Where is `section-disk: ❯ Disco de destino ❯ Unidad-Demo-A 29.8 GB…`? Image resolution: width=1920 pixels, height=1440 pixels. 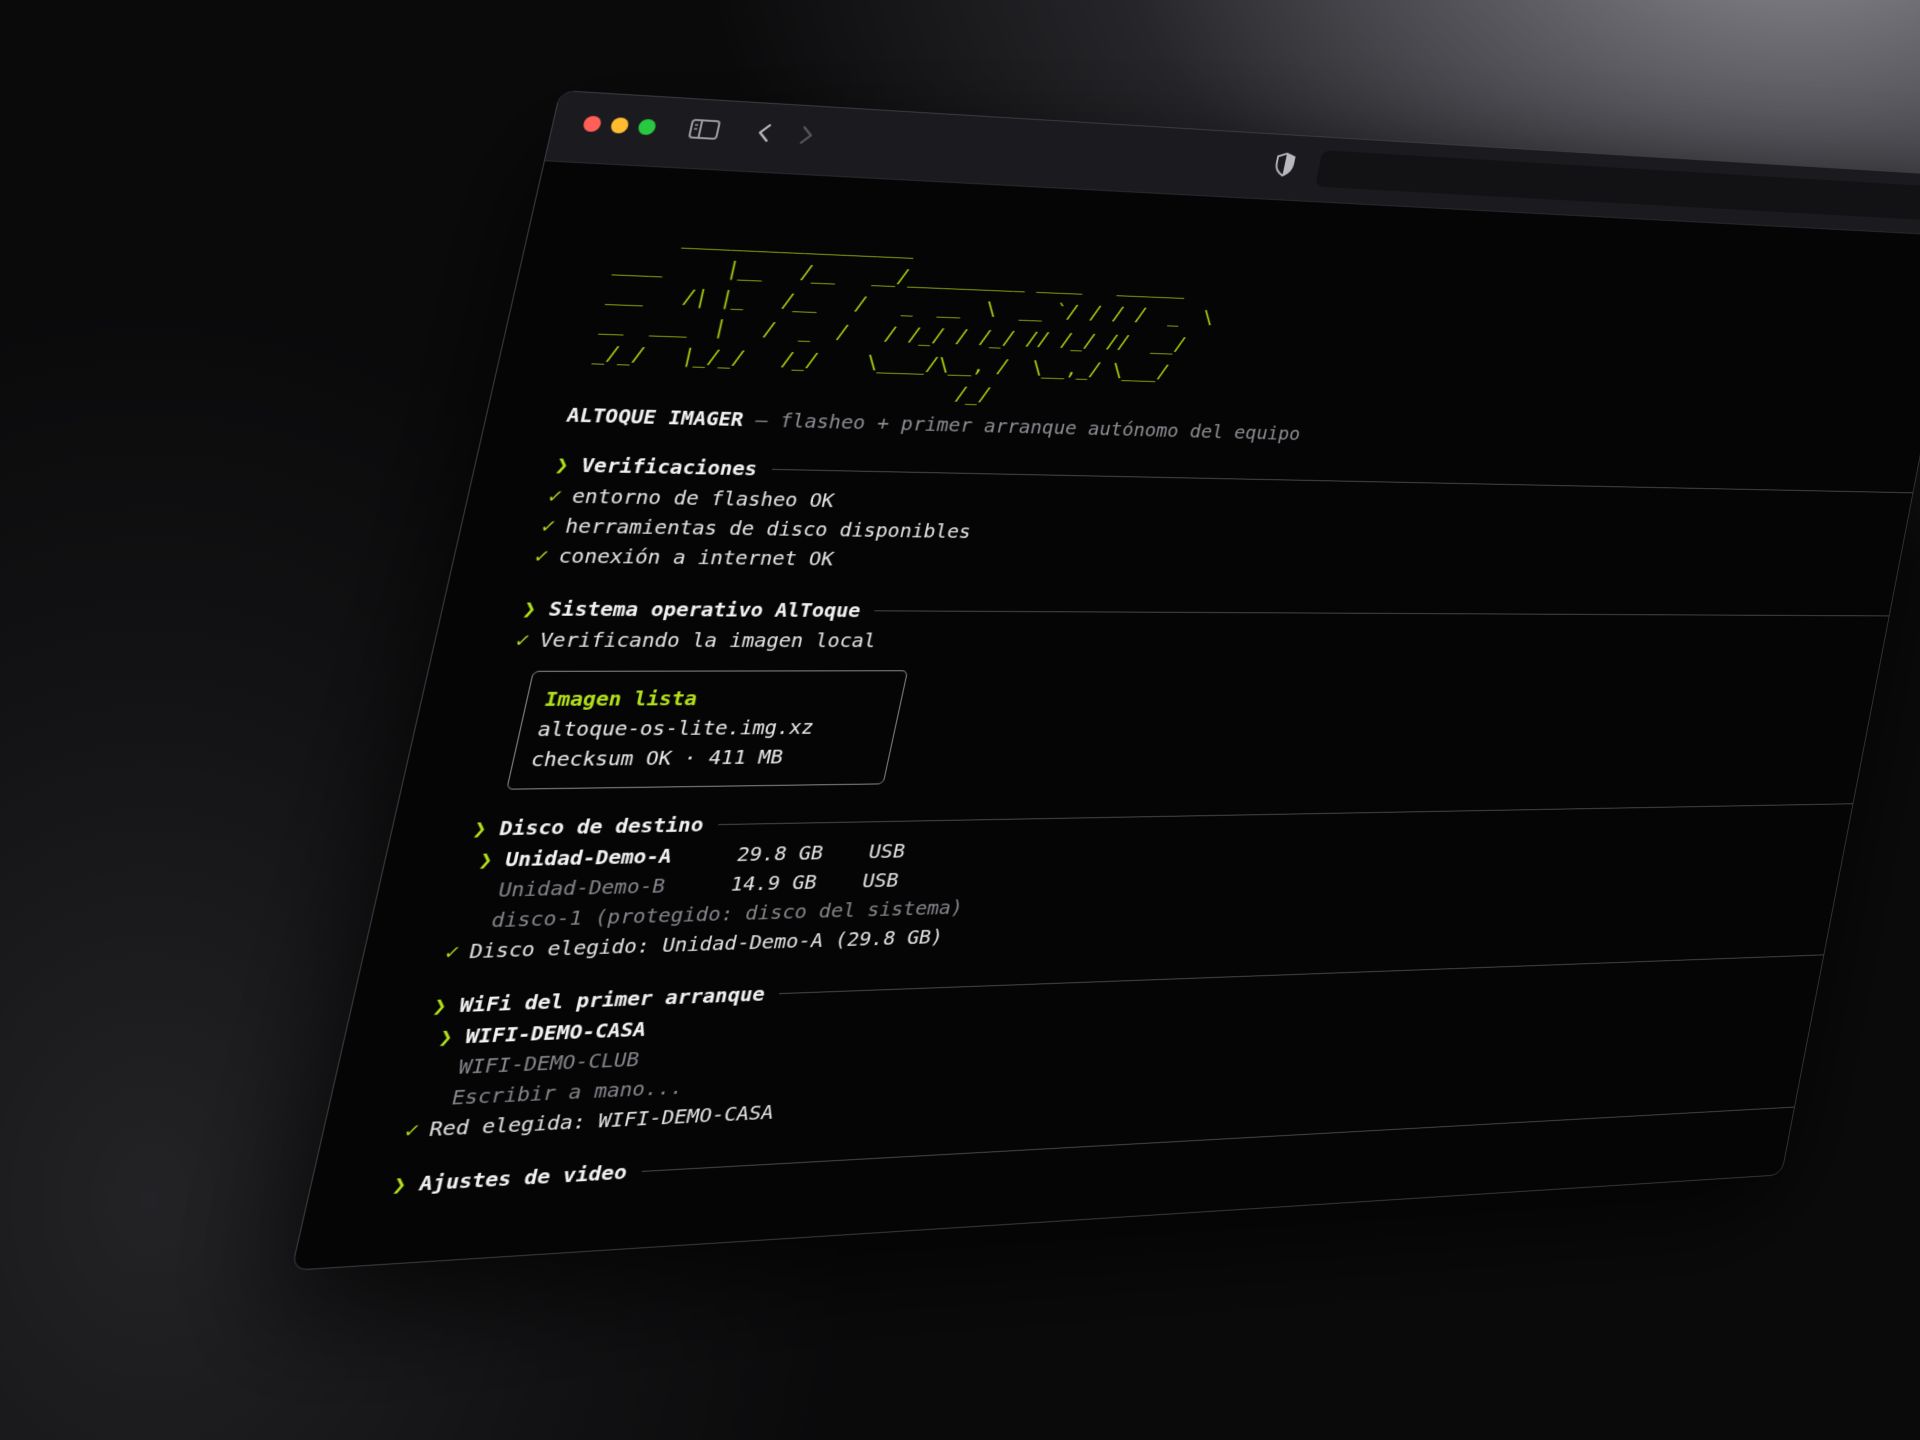 section-disk: ❯ Disco de destino ❯ Unidad-Demo-A 29.8 GB… is located at coordinates (1148, 878).